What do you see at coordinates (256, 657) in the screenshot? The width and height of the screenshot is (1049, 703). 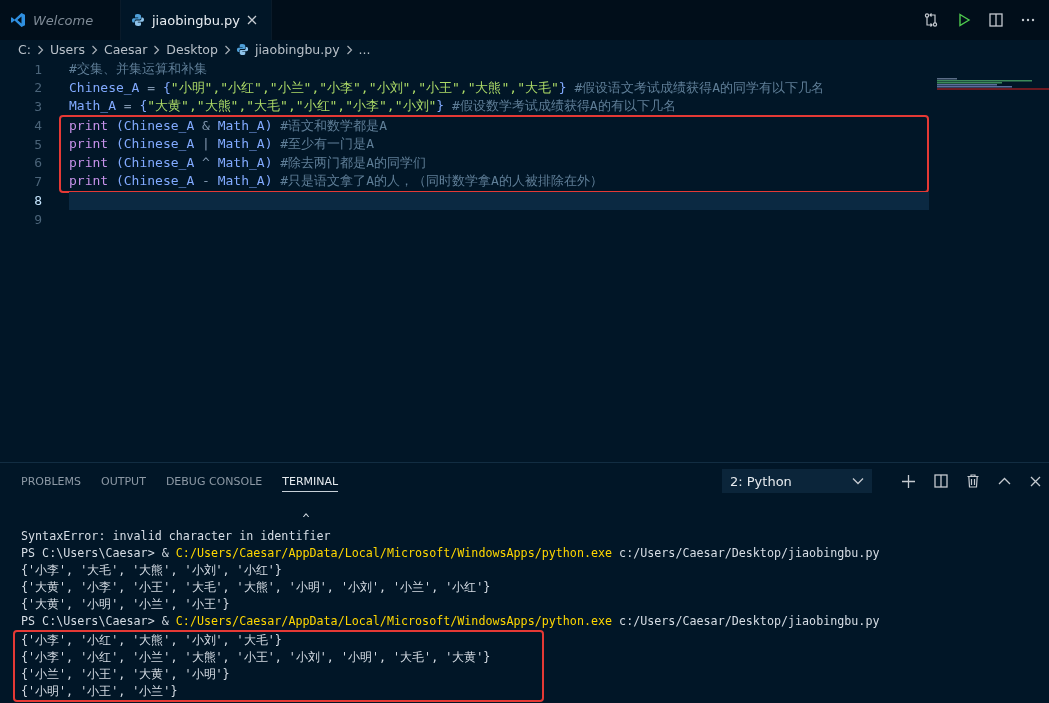 I see `terminal-line: {'小李', '小红', '小兰', '大熊', '小王', '小刘', '小明', '大毛', '大黄'}` at bounding box center [256, 657].